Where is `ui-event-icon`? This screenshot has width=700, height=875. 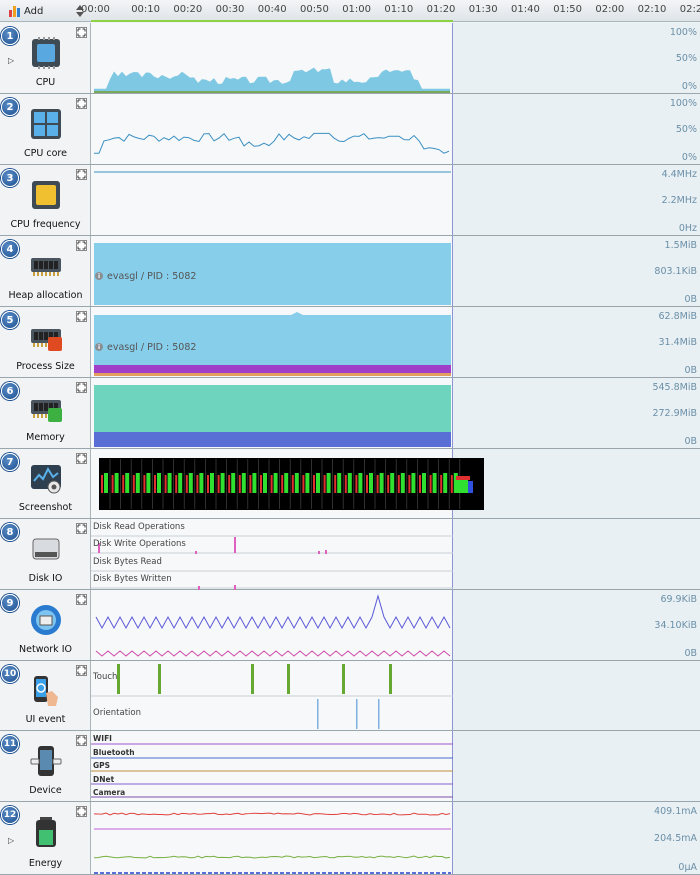
ui-event-icon is located at coordinates (46, 691).